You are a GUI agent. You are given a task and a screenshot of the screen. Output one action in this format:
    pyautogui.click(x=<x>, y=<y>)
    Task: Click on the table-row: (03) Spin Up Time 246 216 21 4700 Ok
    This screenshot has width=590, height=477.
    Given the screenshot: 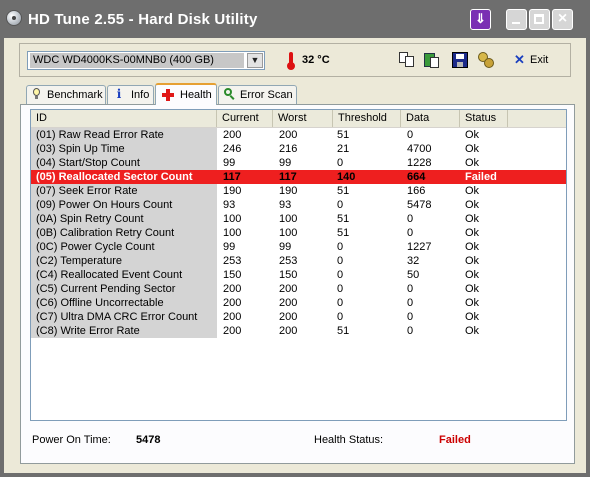 What is the action you would take?
    pyautogui.click(x=298, y=149)
    